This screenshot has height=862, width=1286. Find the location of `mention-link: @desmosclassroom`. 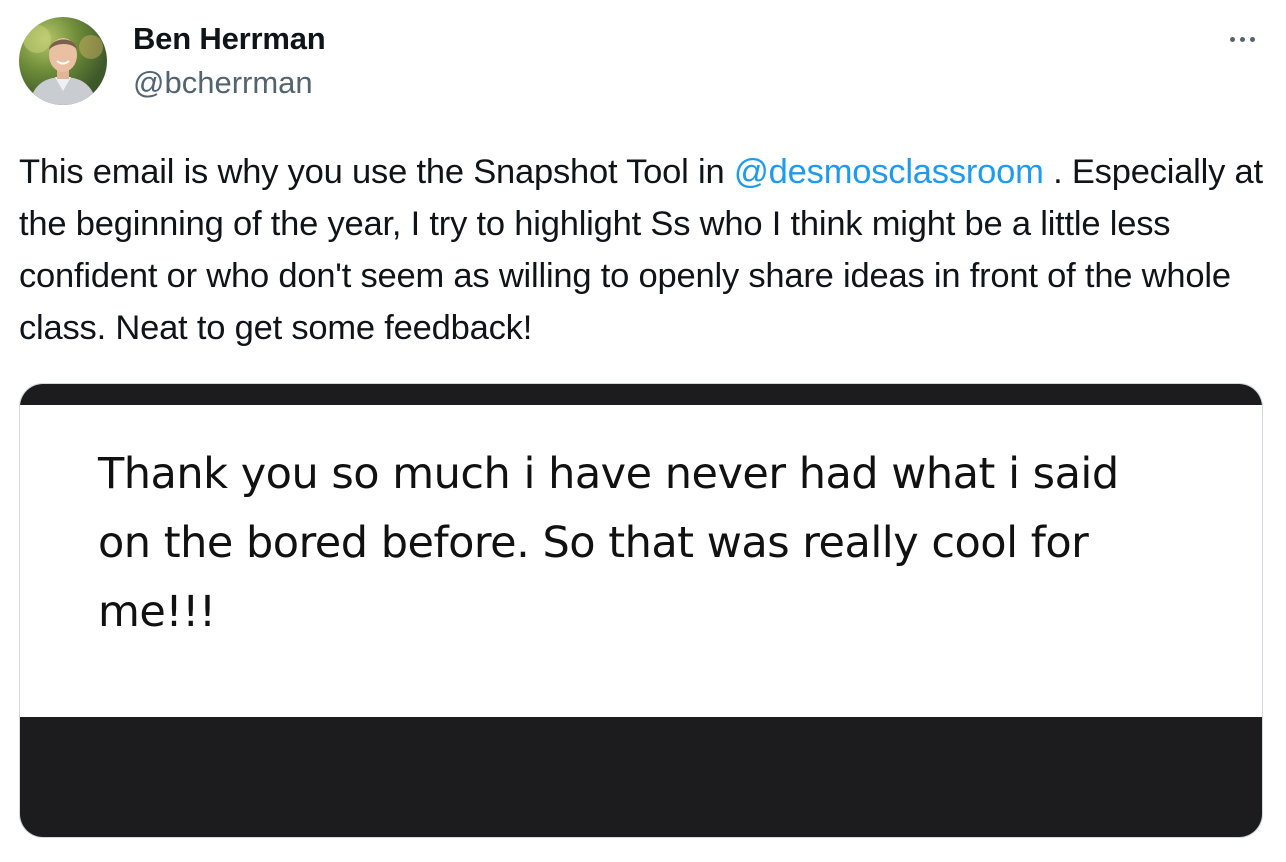

mention-link: @desmosclassroom is located at coordinates (889, 172).